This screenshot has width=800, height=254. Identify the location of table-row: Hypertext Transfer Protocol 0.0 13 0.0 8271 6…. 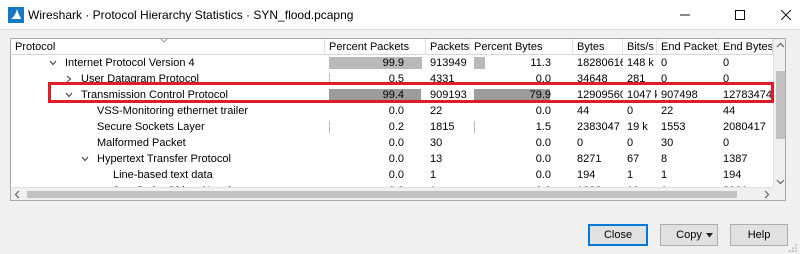
(392, 159).